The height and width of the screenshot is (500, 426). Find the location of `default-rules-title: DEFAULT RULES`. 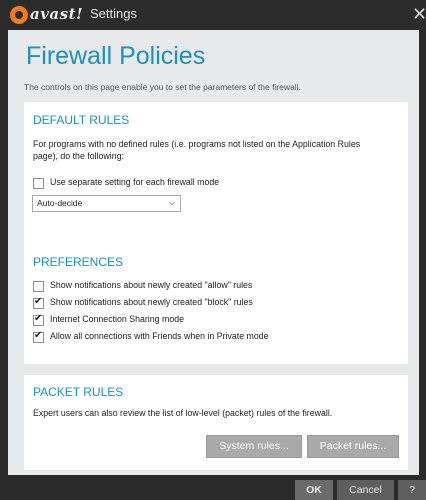

default-rules-title: DEFAULT RULES is located at coordinates (81, 120).